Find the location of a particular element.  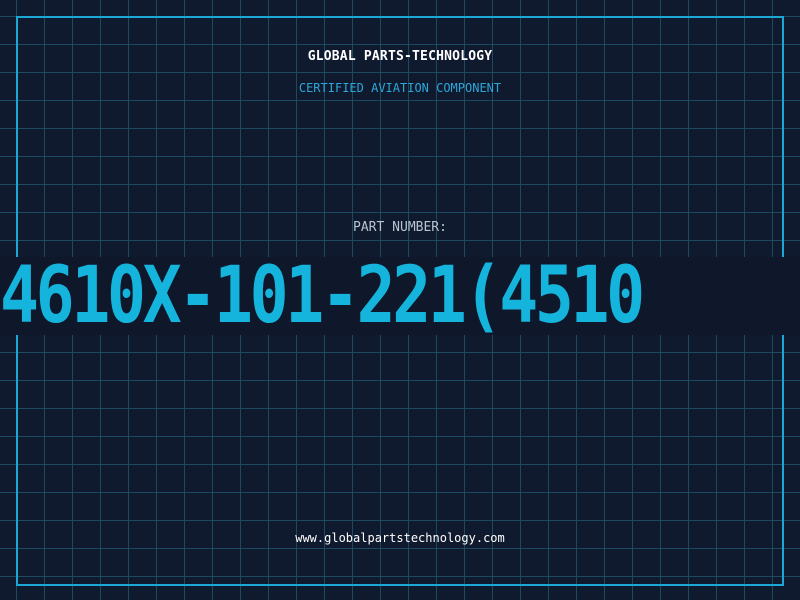

company-name: GLOBAL PARTS-TECHNOLOGY is located at coordinates (400, 56).